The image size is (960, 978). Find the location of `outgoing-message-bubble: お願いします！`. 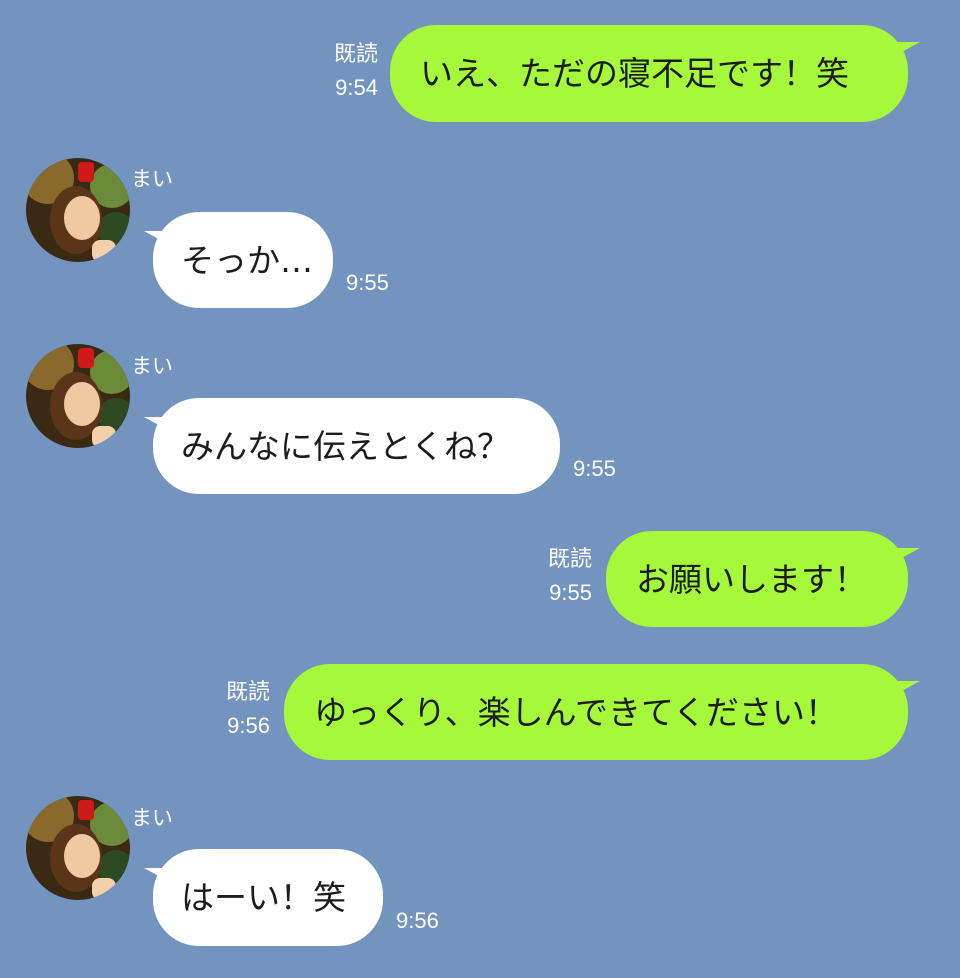

outgoing-message-bubble: お願いします！ is located at coordinates (757, 579).